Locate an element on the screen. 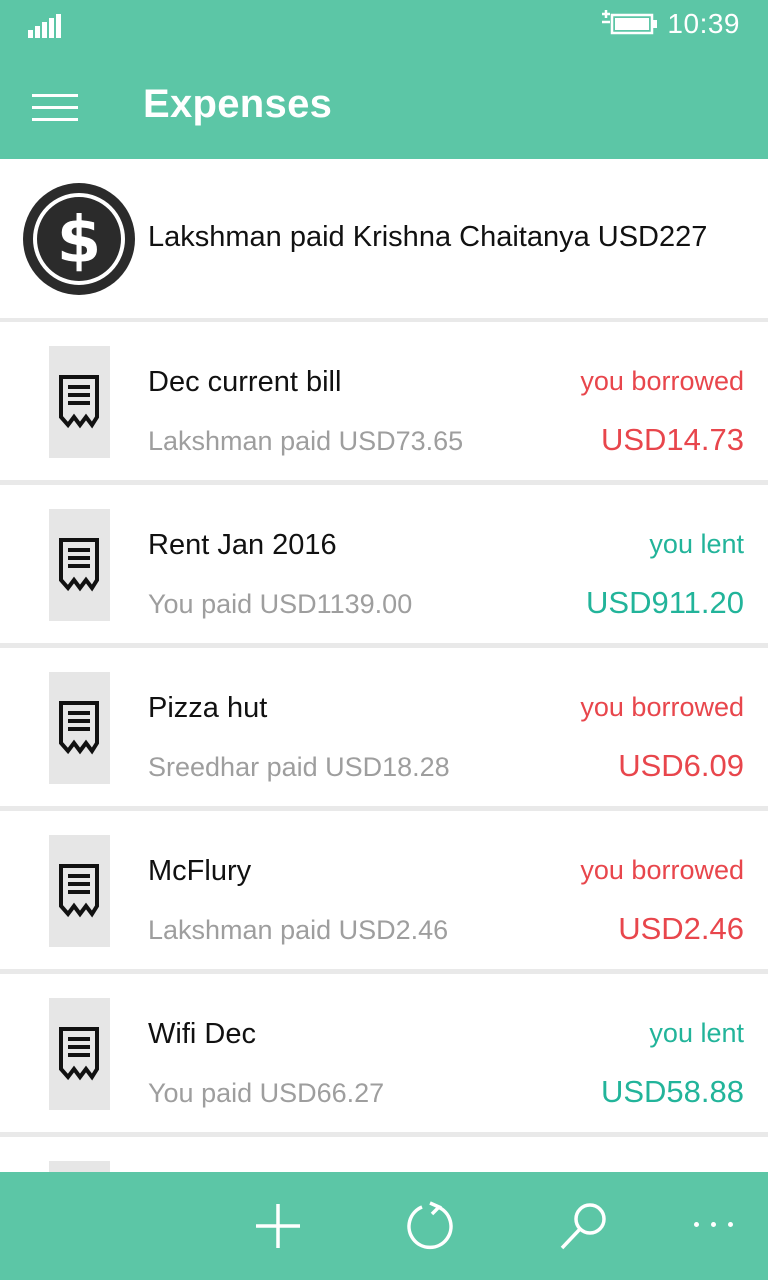 The height and width of the screenshot is (1280, 768). add-icon is located at coordinates (278, 1226).